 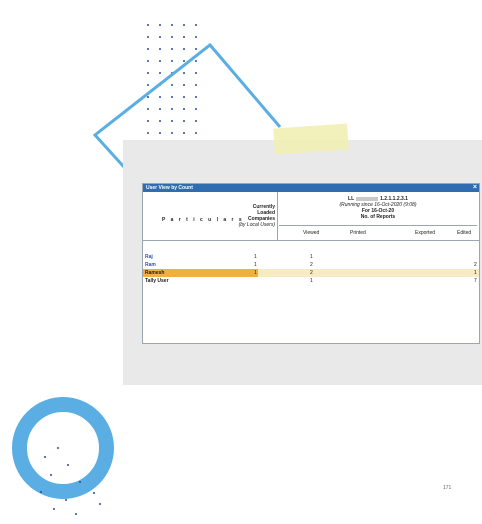 I want to click on table-row: Ram 1 2 2, so click(x=311, y=265).